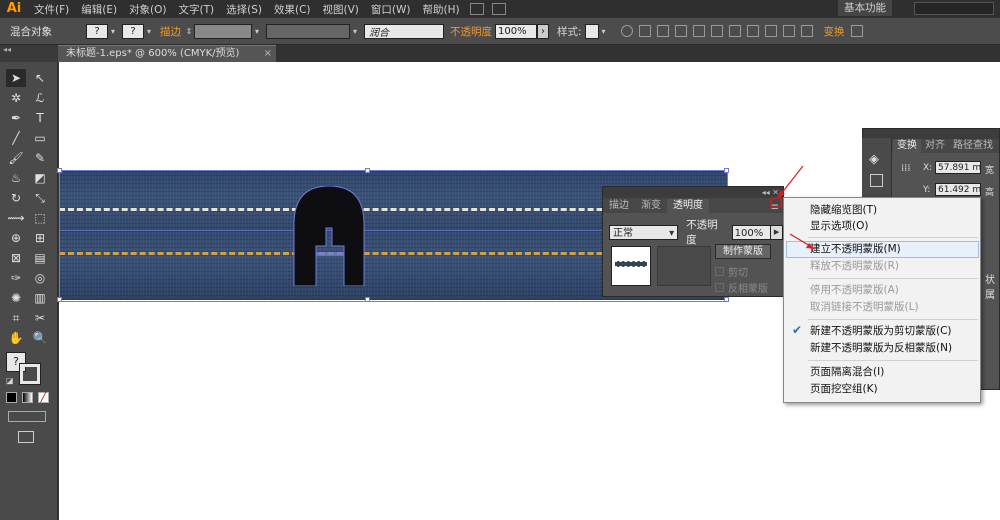 This screenshot has width=1000, height=520. Describe the element at coordinates (644, 232) in the screenshot. I see `blend-mode-select: 正常` at that location.